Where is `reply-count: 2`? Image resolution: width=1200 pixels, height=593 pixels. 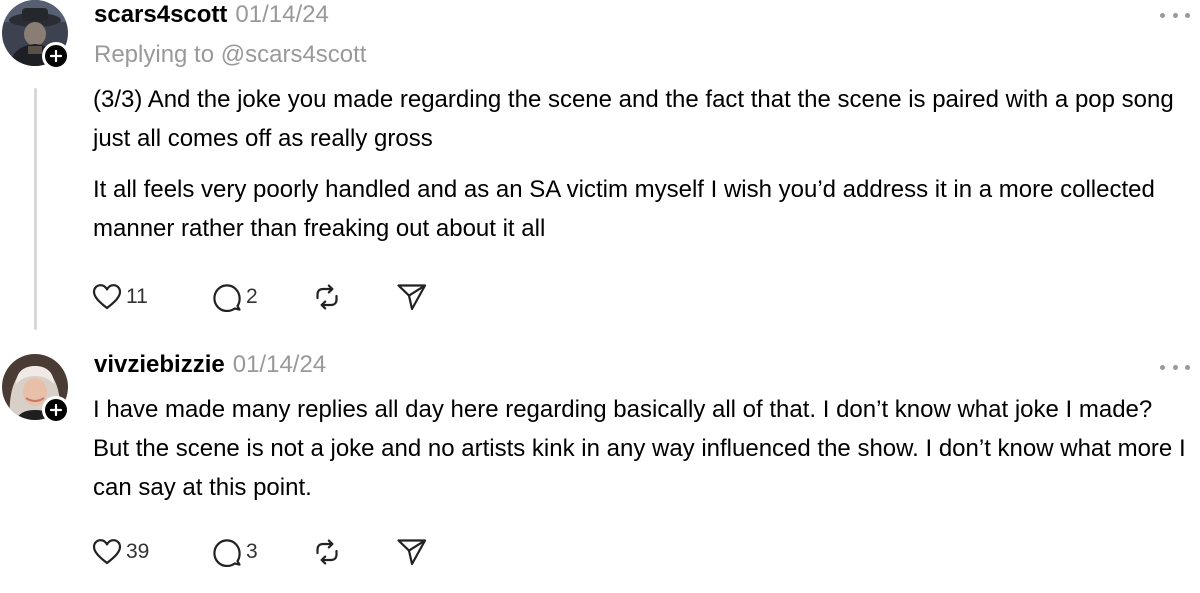 reply-count: 2 is located at coordinates (252, 296).